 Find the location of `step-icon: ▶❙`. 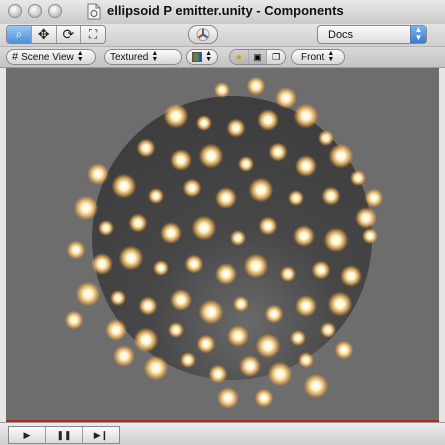

step-icon: ▶❙ is located at coordinates (101, 434).